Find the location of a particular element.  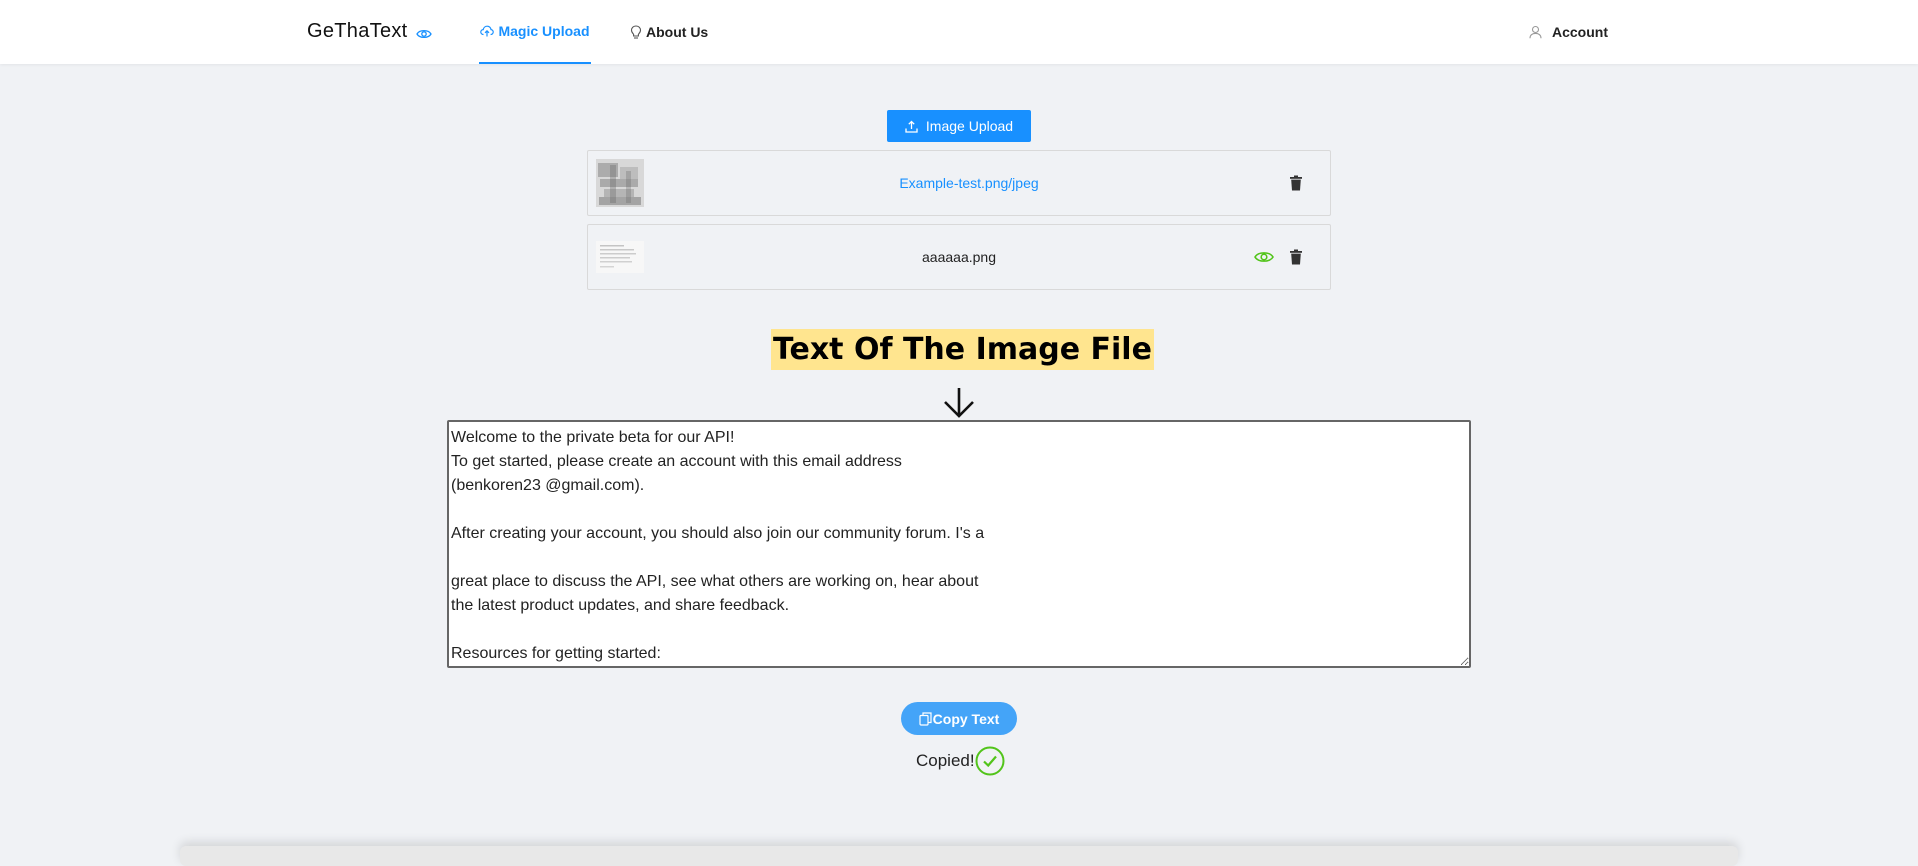

nav-magic-upload: Magic Upload is located at coordinates (535, 32).